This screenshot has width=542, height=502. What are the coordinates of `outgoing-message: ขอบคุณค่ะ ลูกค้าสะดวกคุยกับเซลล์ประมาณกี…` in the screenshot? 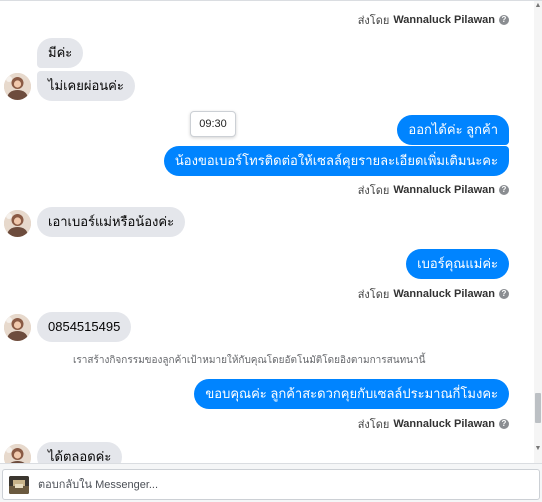 It's located at (351, 394).